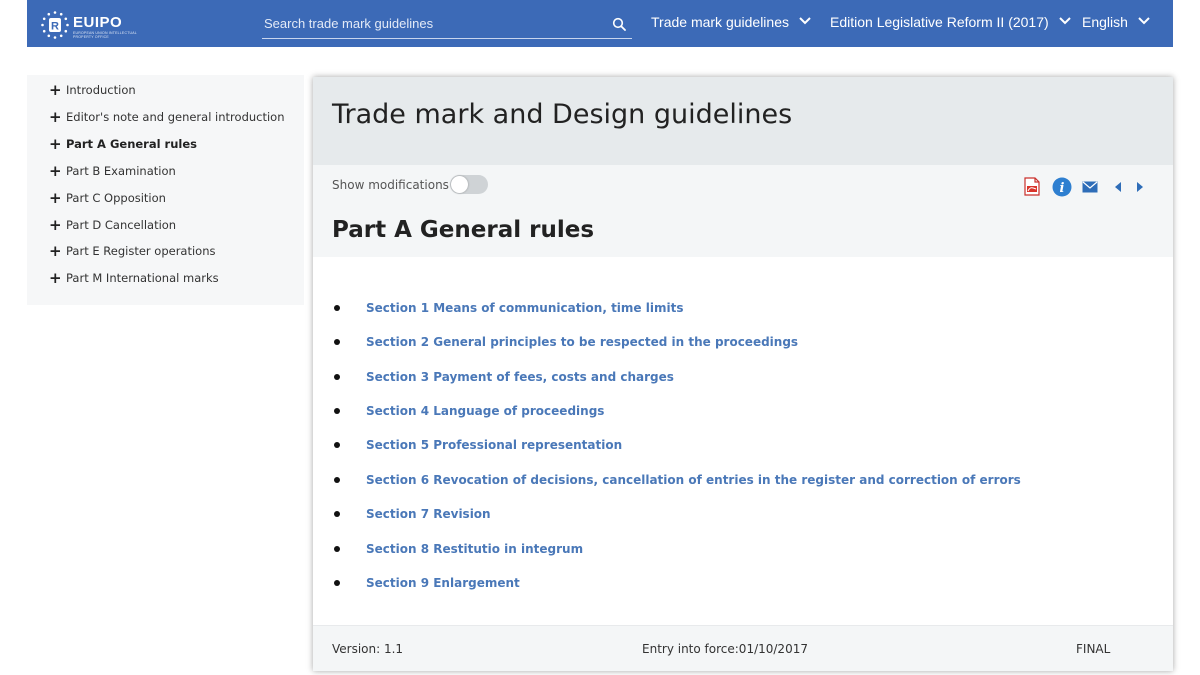 The height and width of the screenshot is (675, 1200). What do you see at coordinates (141, 251) in the screenshot?
I see `sidebar-item-label: Part E Register operations` at bounding box center [141, 251].